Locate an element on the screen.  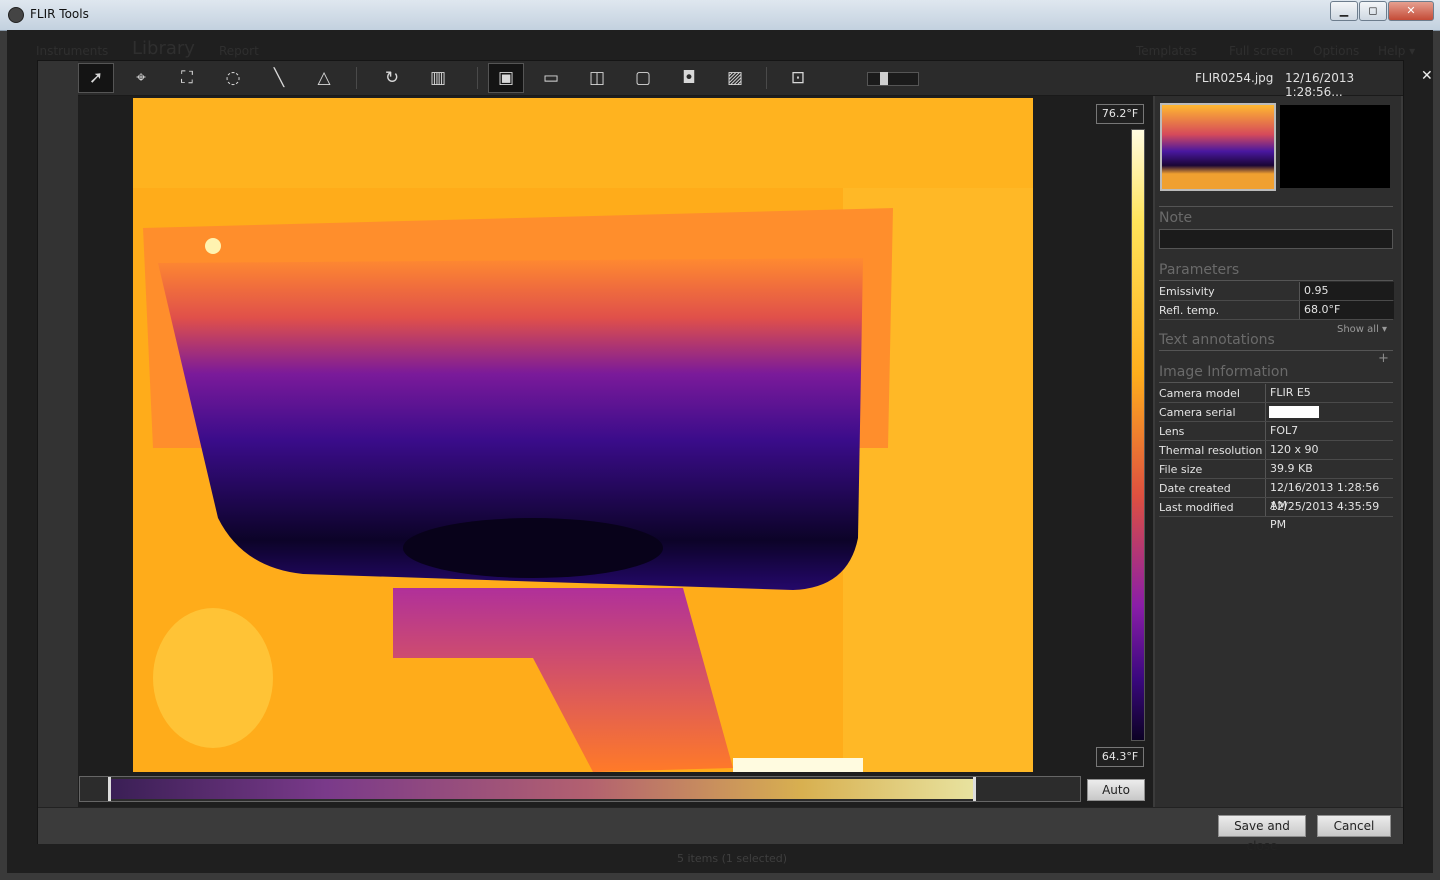
image-mode-photo-icon: ◘ is located at coordinates (689, 78).